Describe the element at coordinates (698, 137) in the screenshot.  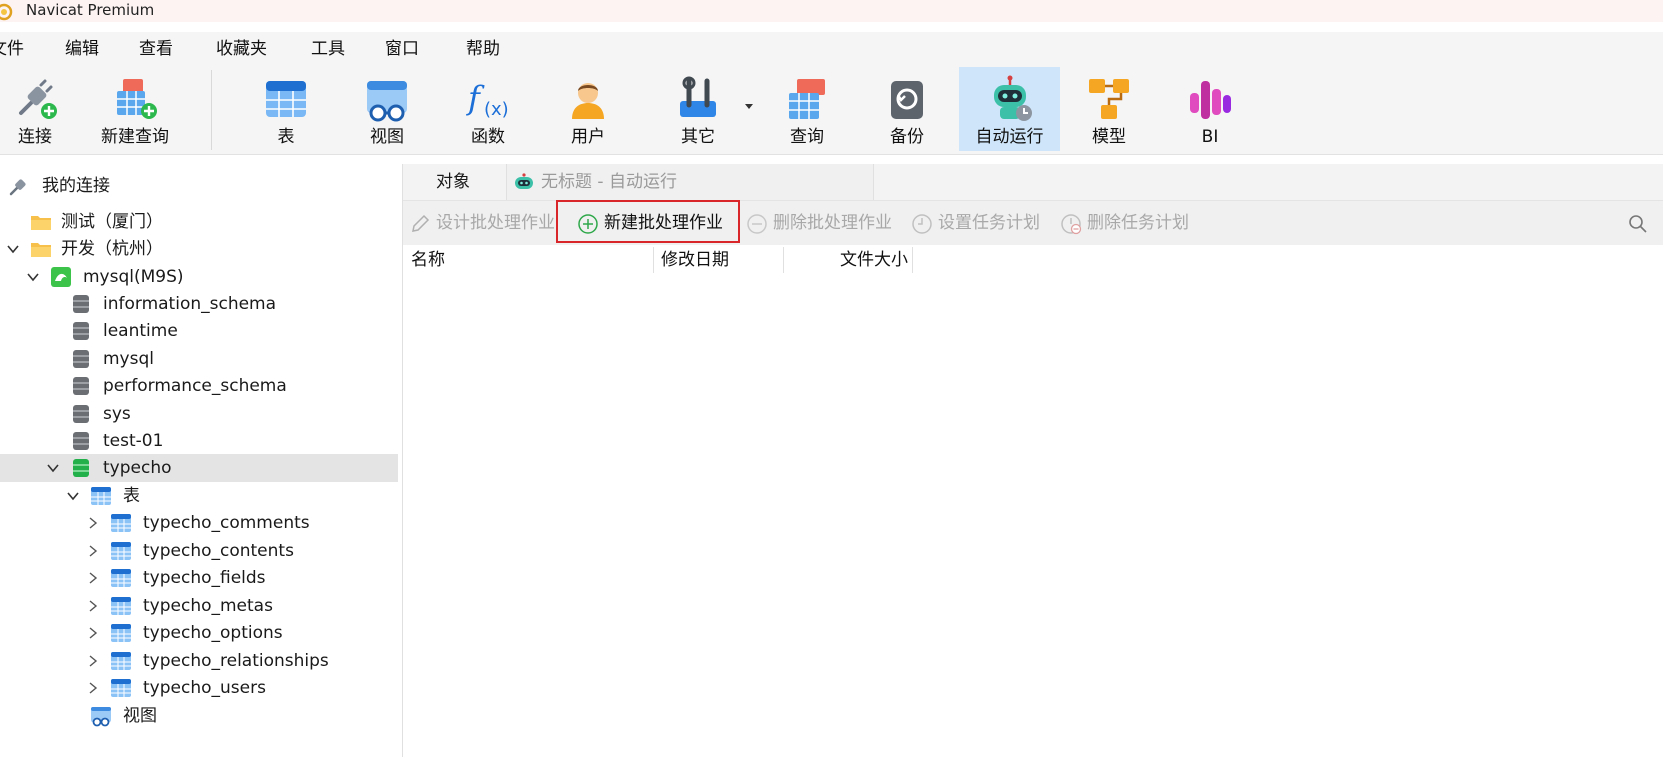
I see `toolbar-other-label: 其它` at that location.